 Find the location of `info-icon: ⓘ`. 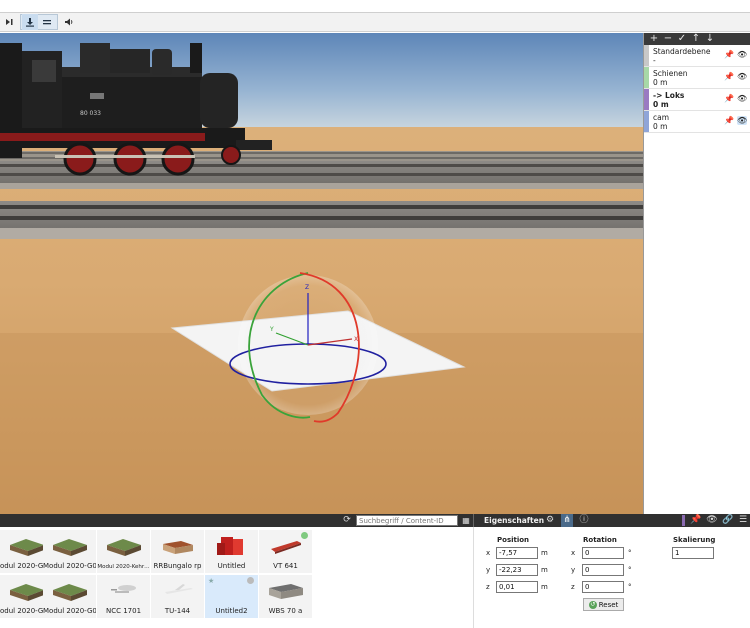

info-icon: ⓘ is located at coordinates (584, 520).